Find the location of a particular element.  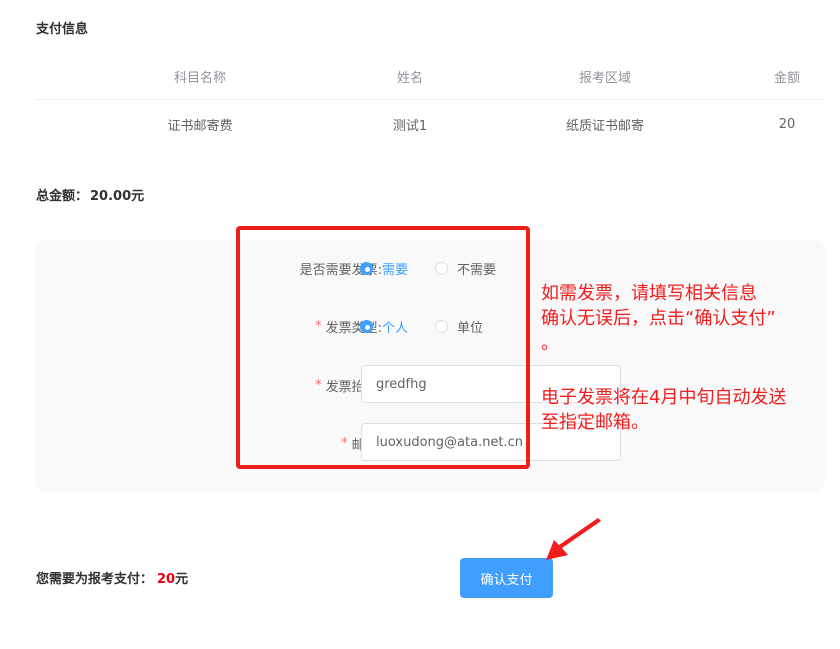

annotation-line: 确认无误后，点击“确认支付” is located at coordinates (658, 318).